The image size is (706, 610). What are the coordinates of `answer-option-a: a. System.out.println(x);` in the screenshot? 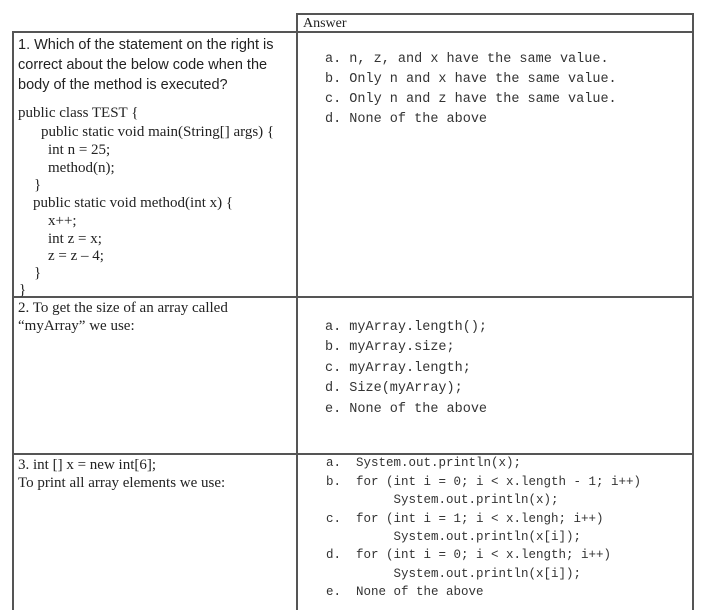 It's located at (423, 463).